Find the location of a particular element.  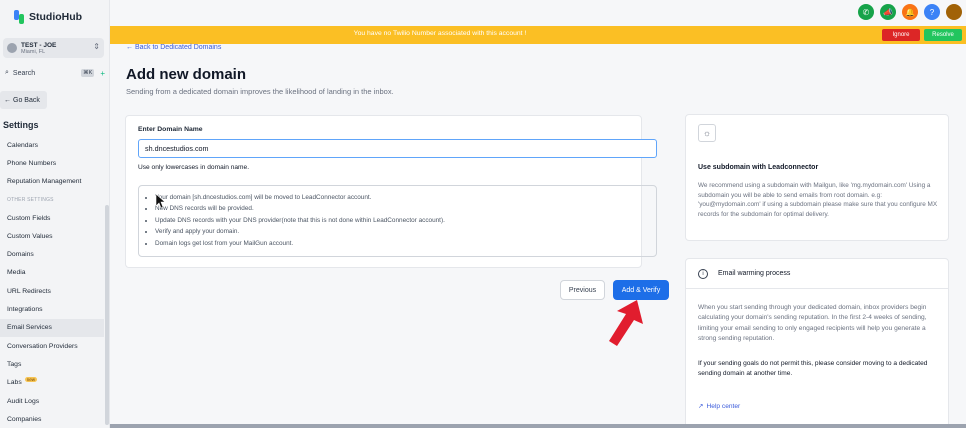

sidebar-item-label: Integrations is located at coordinates (25, 310).